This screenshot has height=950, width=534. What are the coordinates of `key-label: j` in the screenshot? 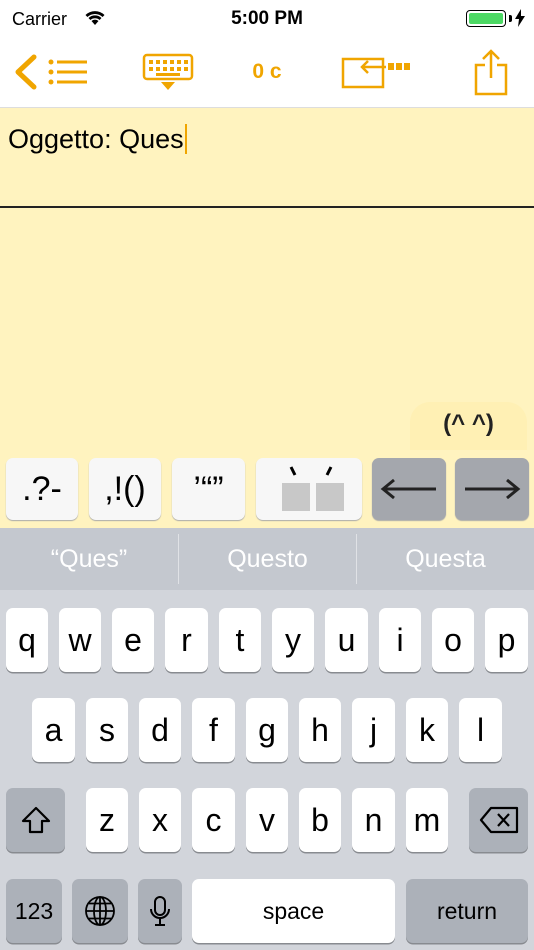 It's located at (373, 729).